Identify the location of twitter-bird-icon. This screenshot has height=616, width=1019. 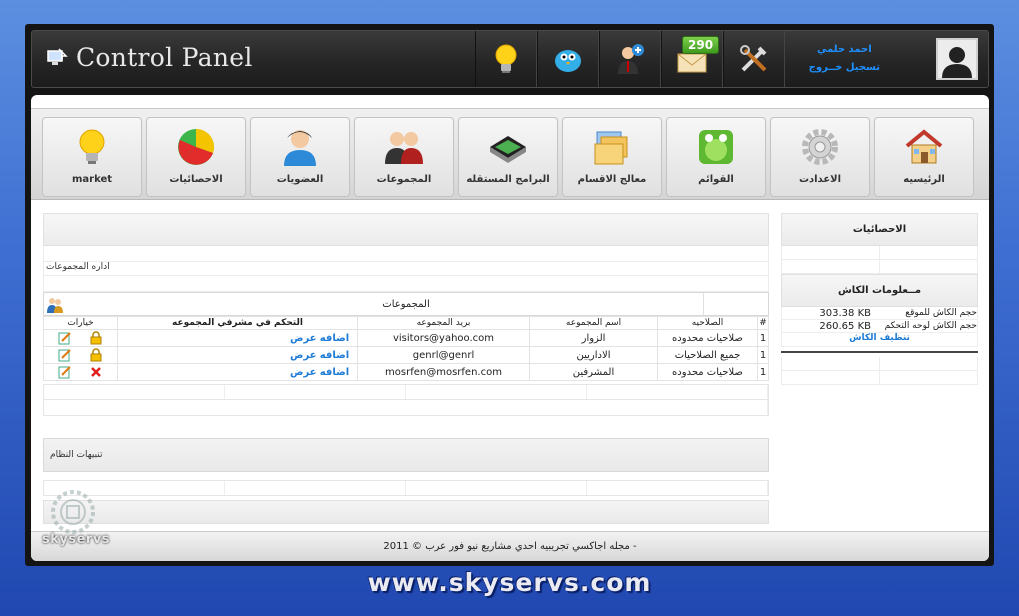
(568, 61).